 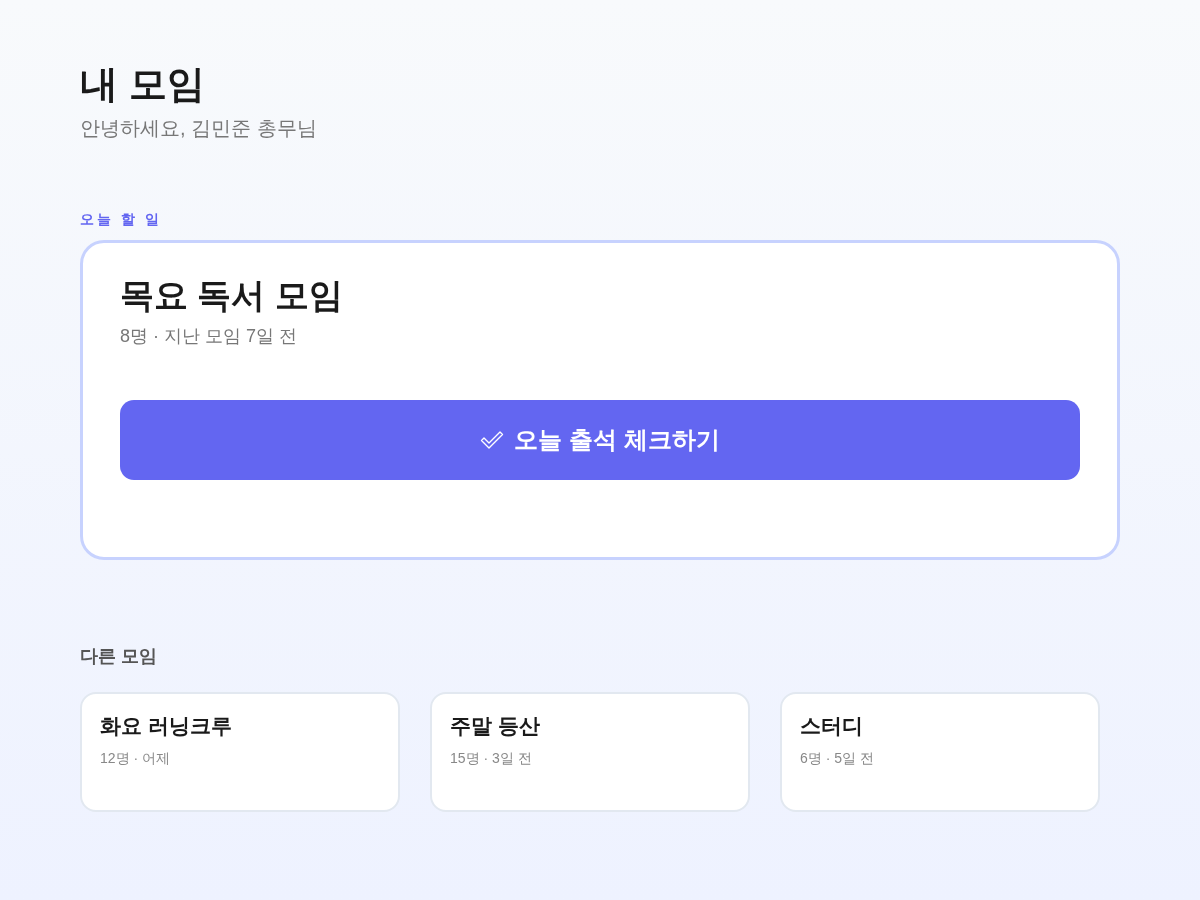 I want to click on group-card: 화요 러닝크루 12명 · 어제, so click(x=240, y=752).